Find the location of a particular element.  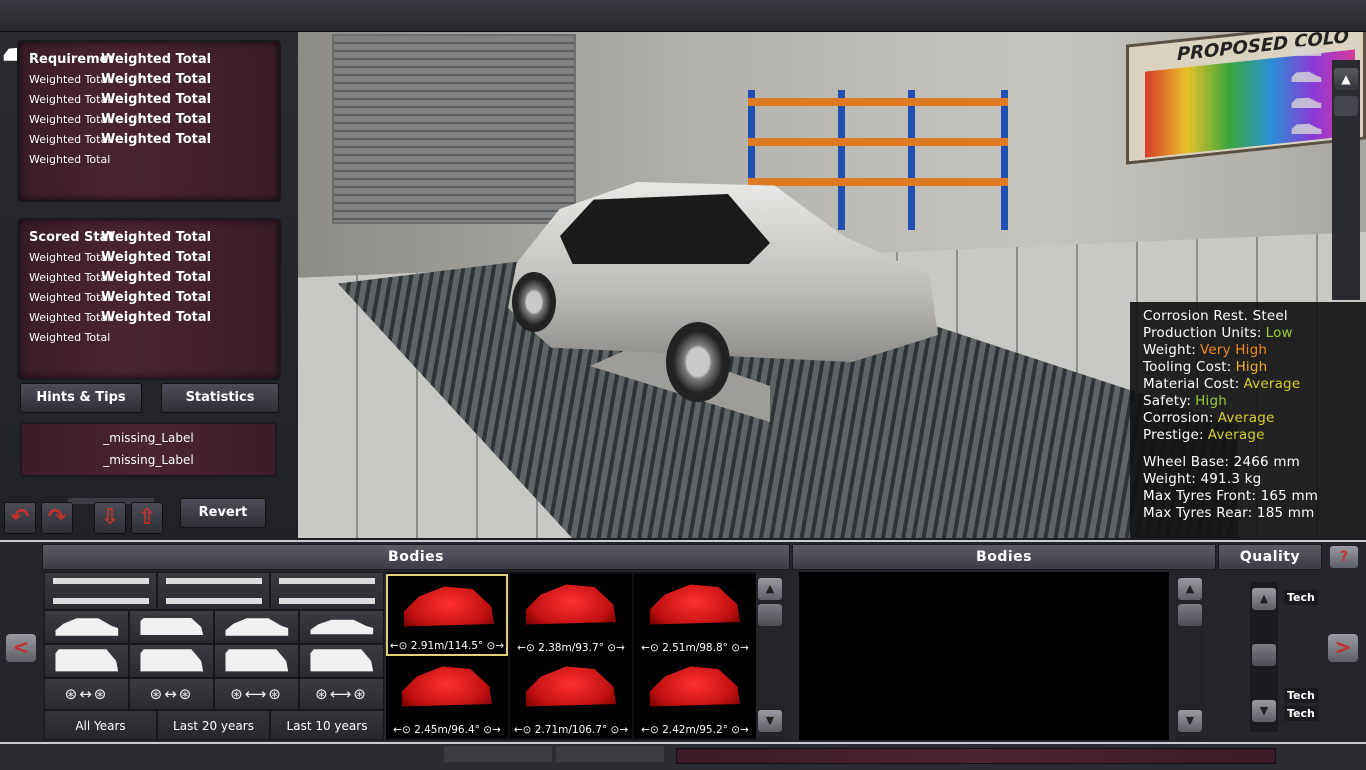

body-list-scrollbar: ▲ ▼ is located at coordinates (770, 656).